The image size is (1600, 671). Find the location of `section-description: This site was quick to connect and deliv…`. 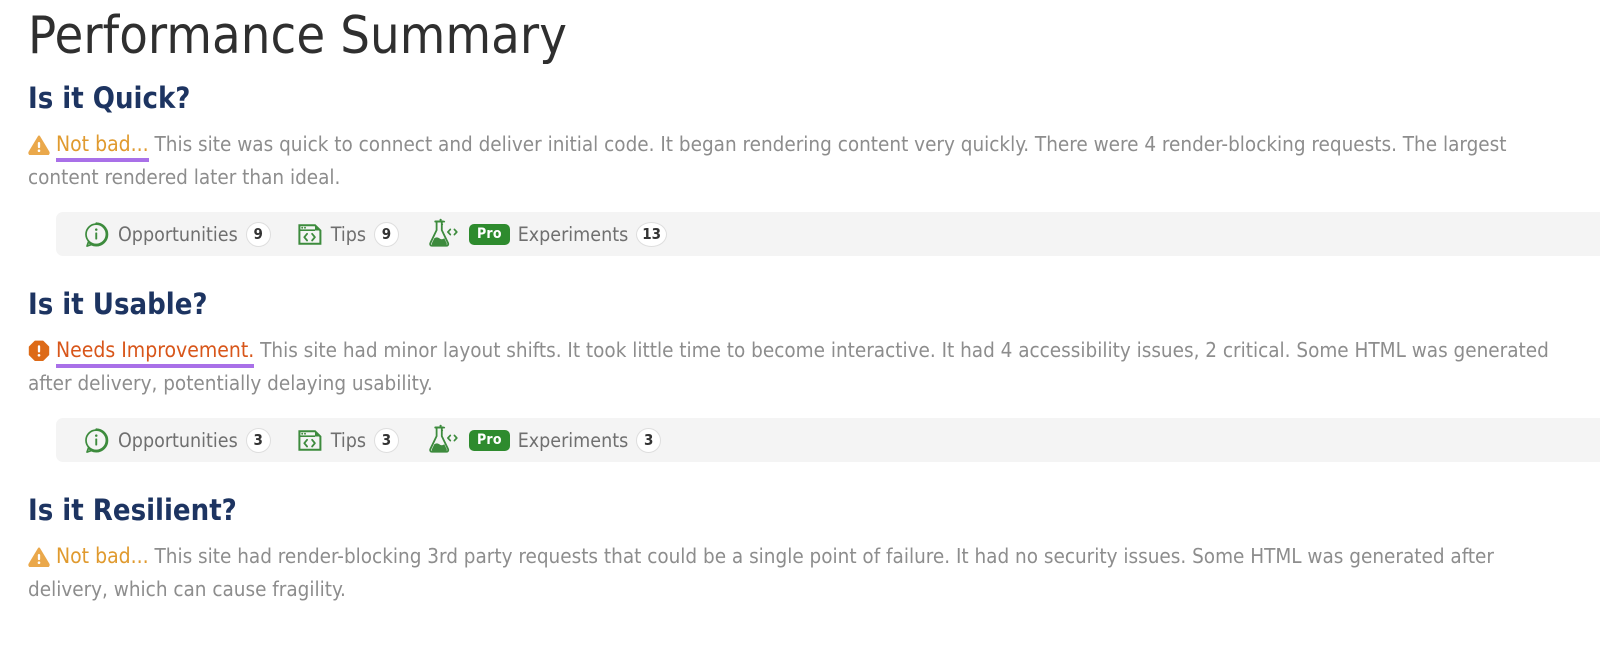

section-description: This site was quick to connect and deliv… is located at coordinates (767, 160).